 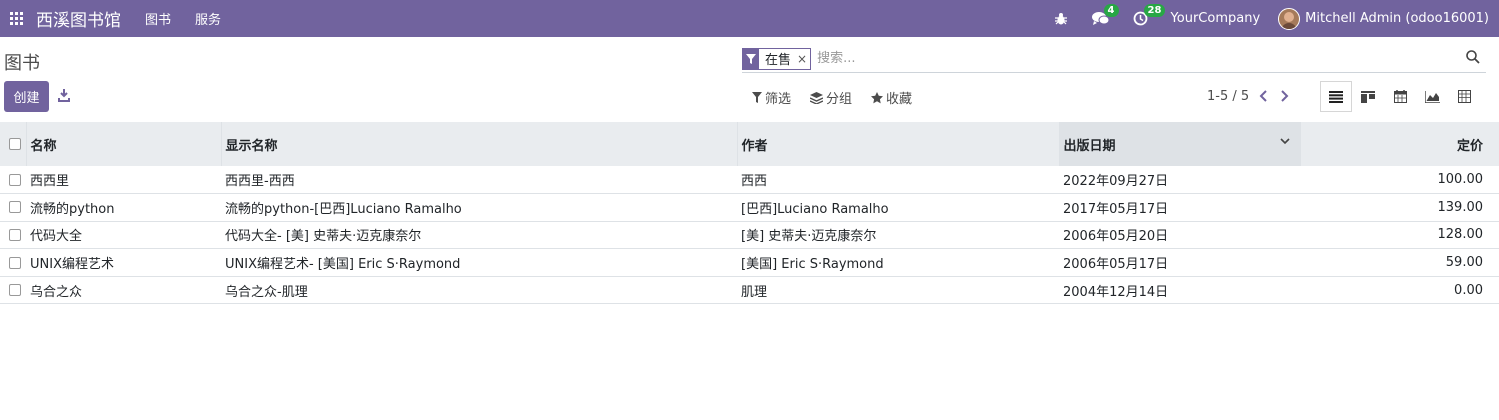 What do you see at coordinates (26, 96) in the screenshot?
I see `create-button: 创建` at bounding box center [26, 96].